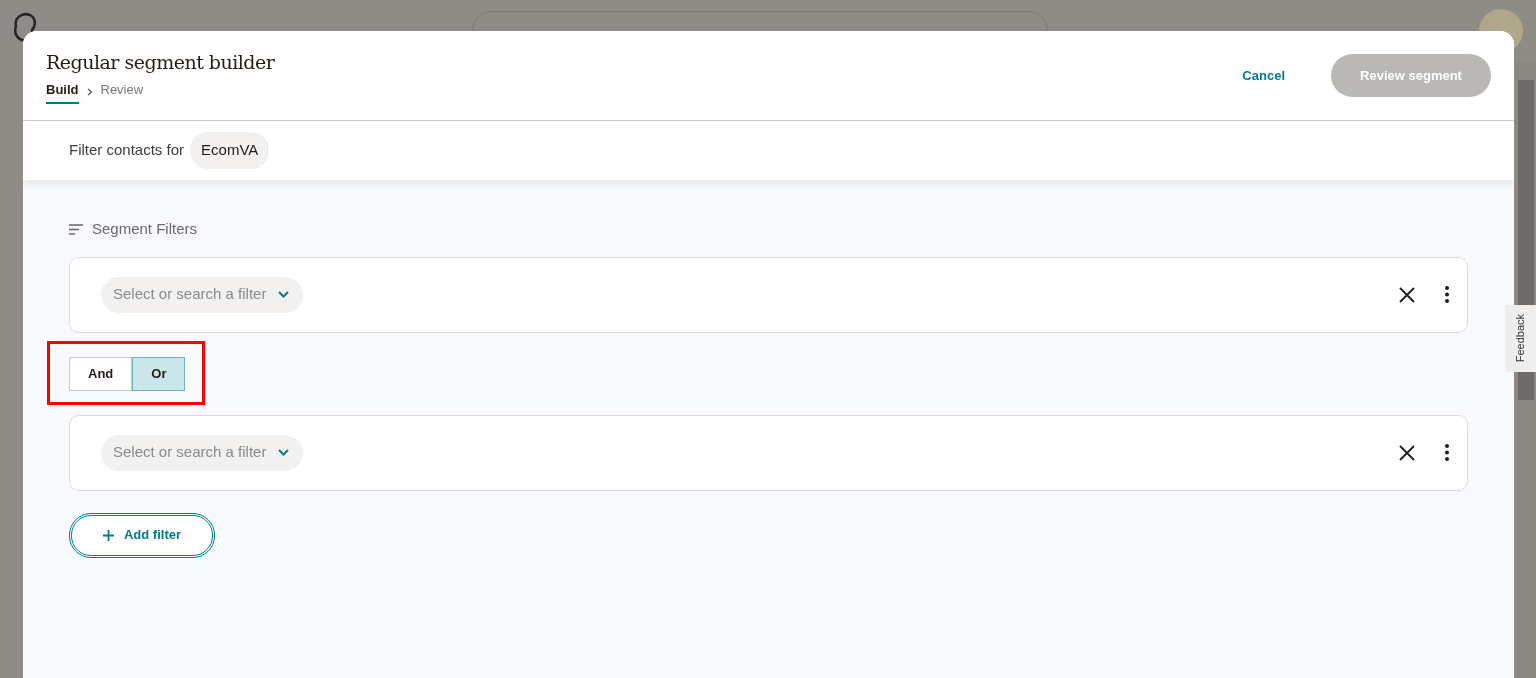 Image resolution: width=1536 pixels, height=678 pixels. I want to click on step-tab: Review, so click(122, 92).